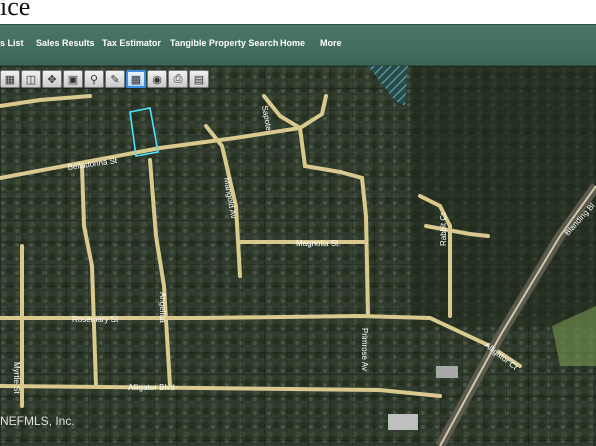 The image size is (596, 446). Describe the element at coordinates (12, 43) in the screenshot. I see `nav-item-list: s List` at that location.